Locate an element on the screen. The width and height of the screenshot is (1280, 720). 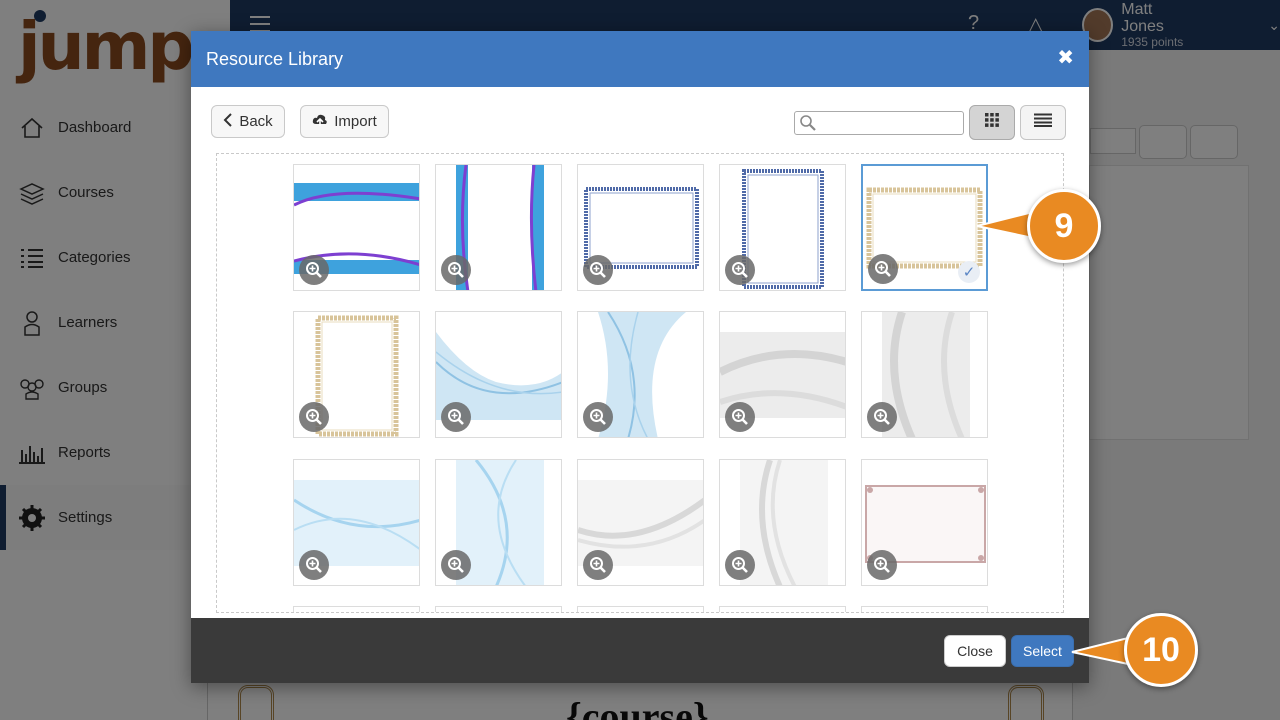
import-button: Import is located at coordinates (344, 121).